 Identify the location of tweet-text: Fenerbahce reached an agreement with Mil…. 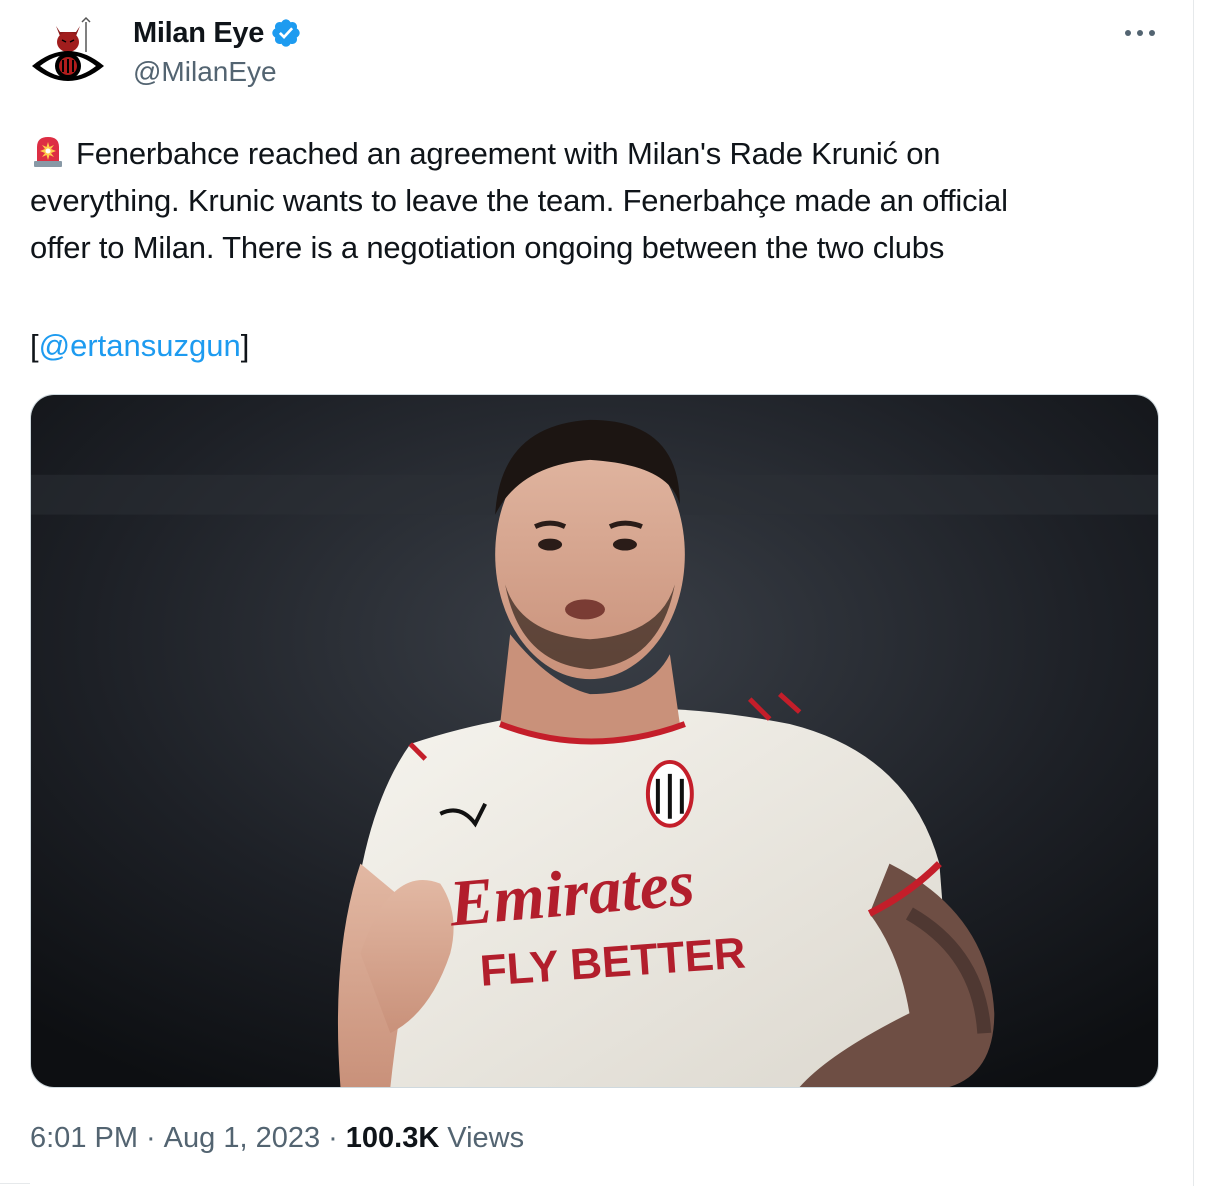
(600, 200).